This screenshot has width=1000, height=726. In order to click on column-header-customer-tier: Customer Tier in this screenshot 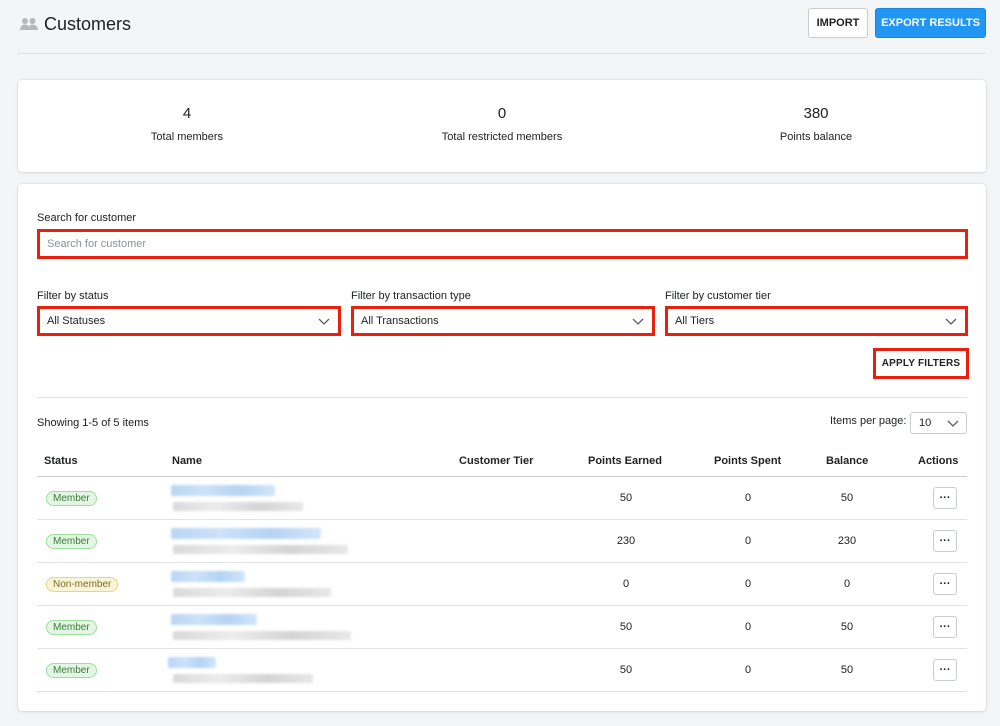, I will do `click(496, 461)`.